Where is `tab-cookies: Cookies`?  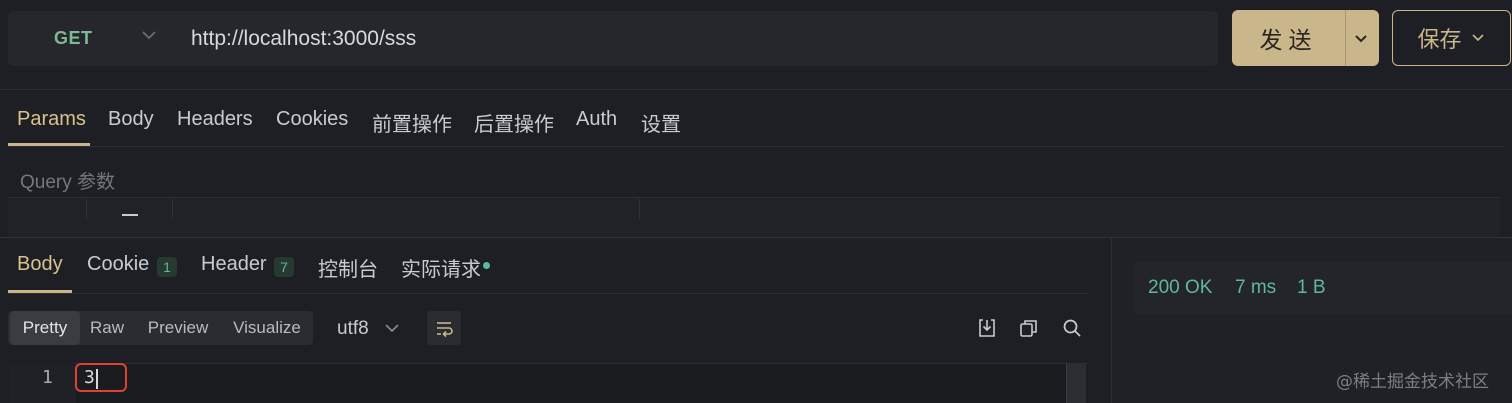
tab-cookies: Cookies is located at coordinates (312, 119).